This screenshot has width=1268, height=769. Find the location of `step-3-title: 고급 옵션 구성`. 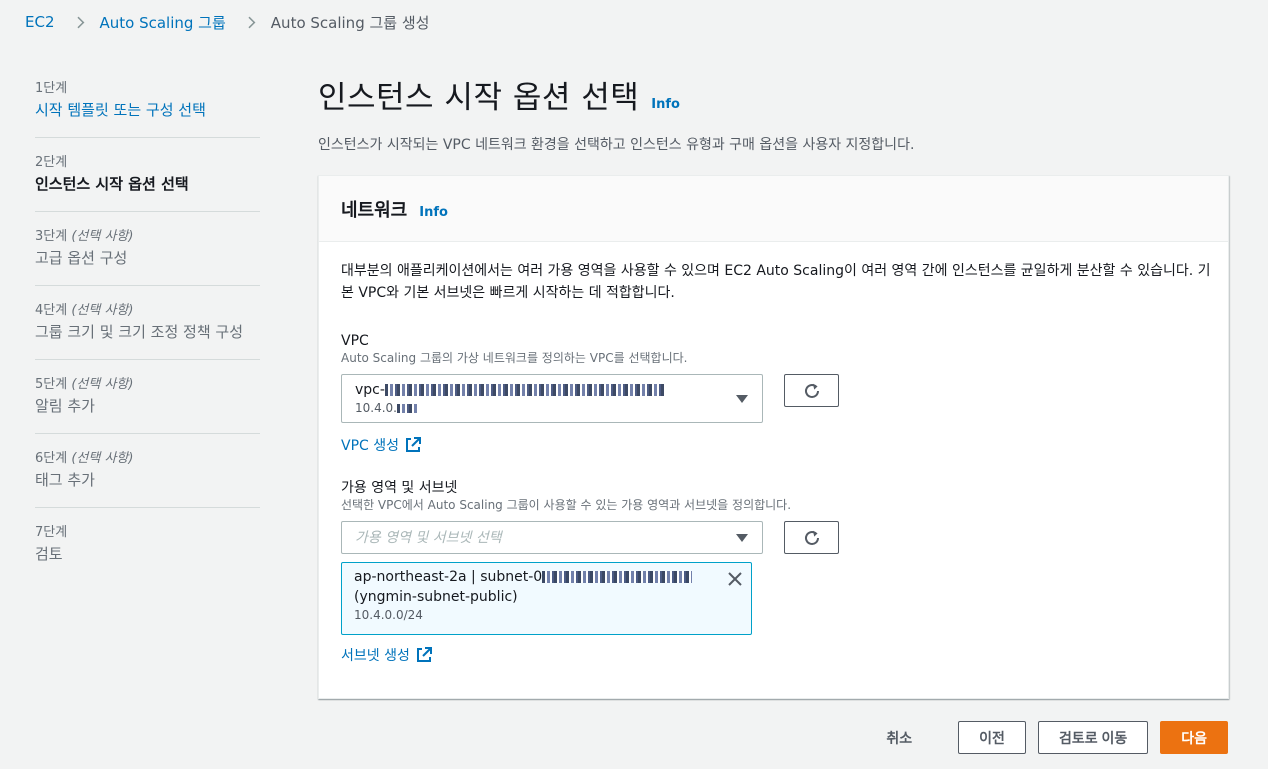

step-3-title: 고급 옵션 구성 is located at coordinates (81, 258).